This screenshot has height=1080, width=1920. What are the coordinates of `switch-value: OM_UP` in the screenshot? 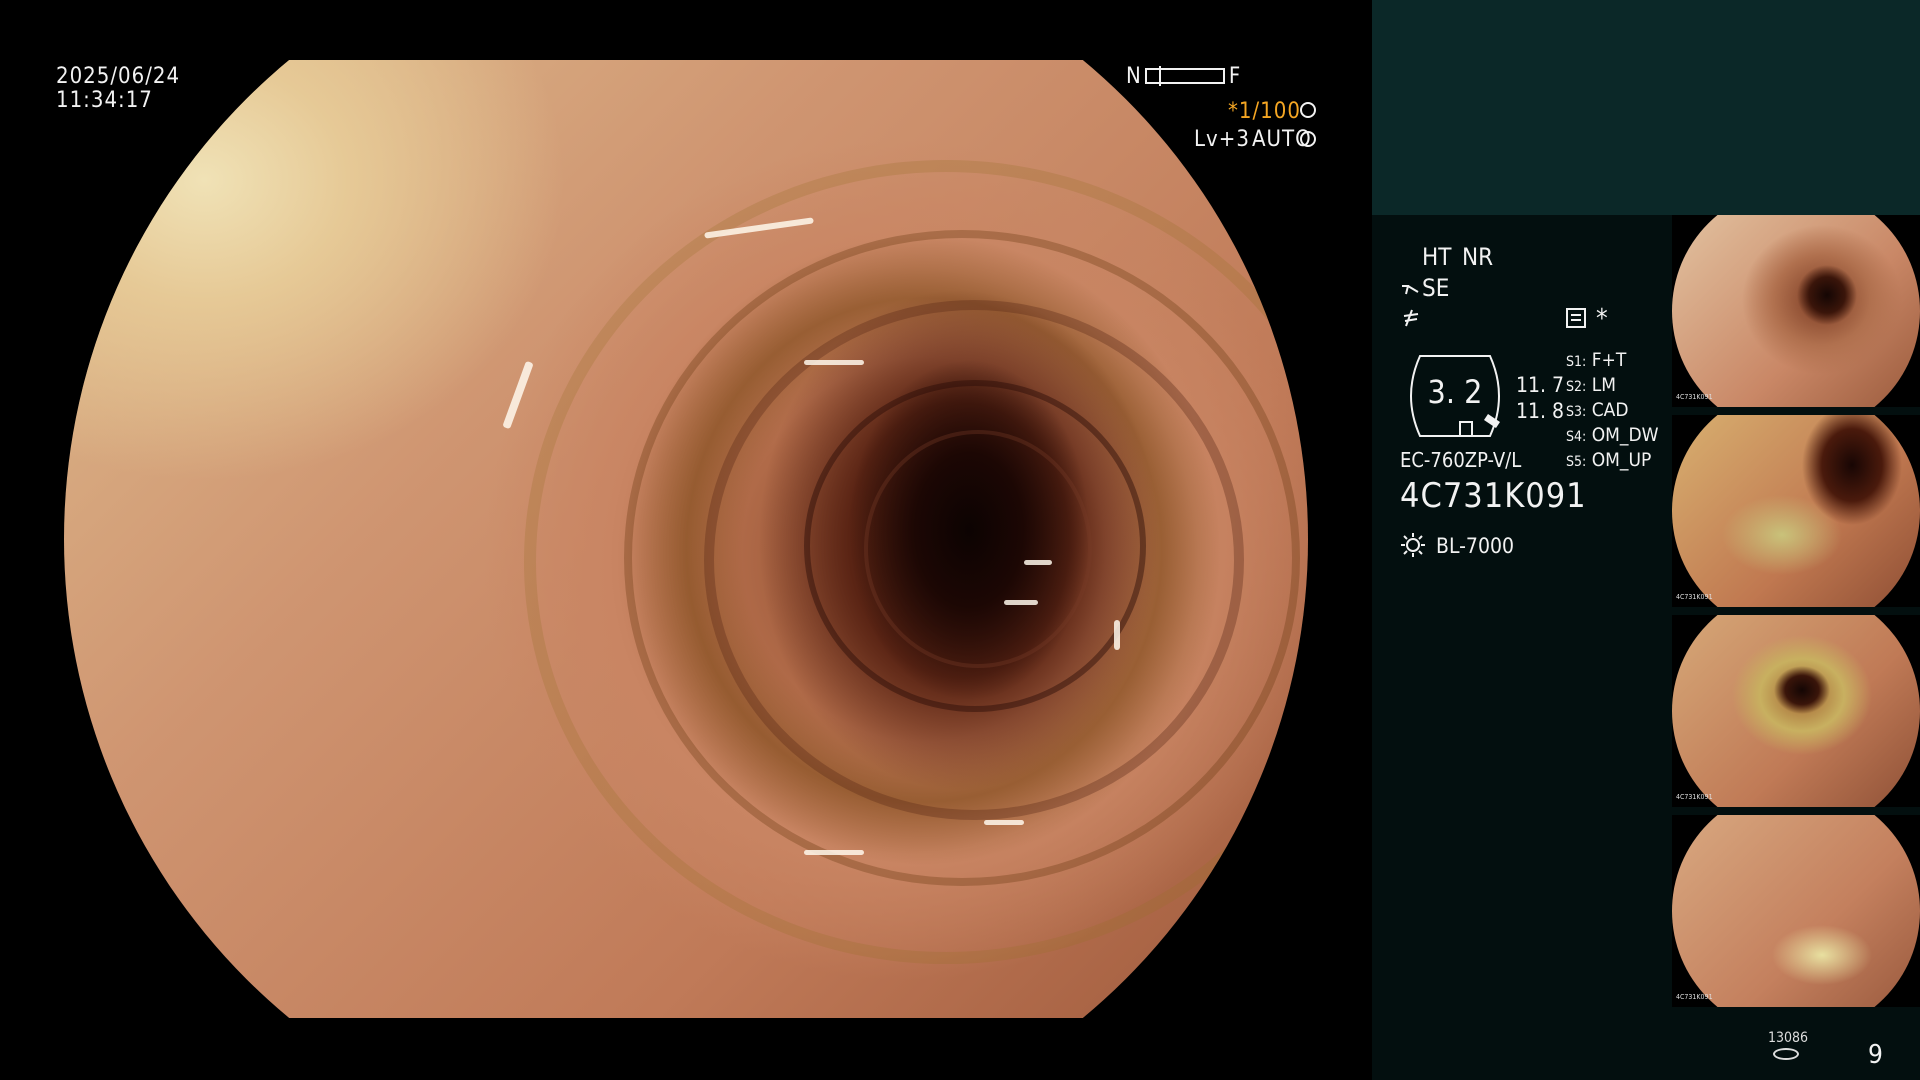 It's located at (1621, 460).